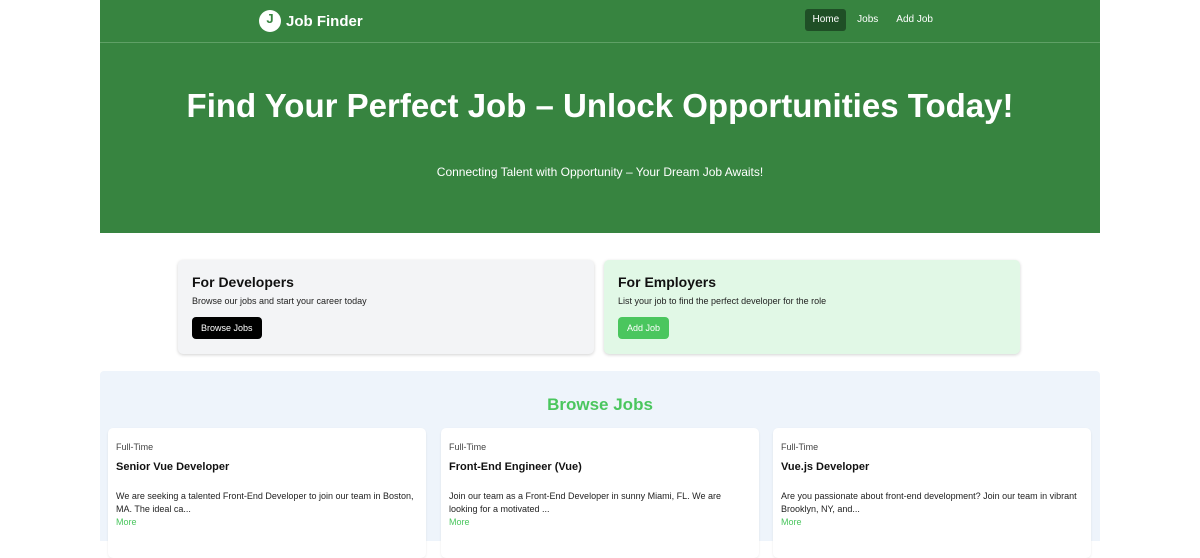 Image resolution: width=1200 pixels, height=558 pixels. What do you see at coordinates (227, 328) in the screenshot?
I see `browse-jobs-button: Browse Jobs` at bounding box center [227, 328].